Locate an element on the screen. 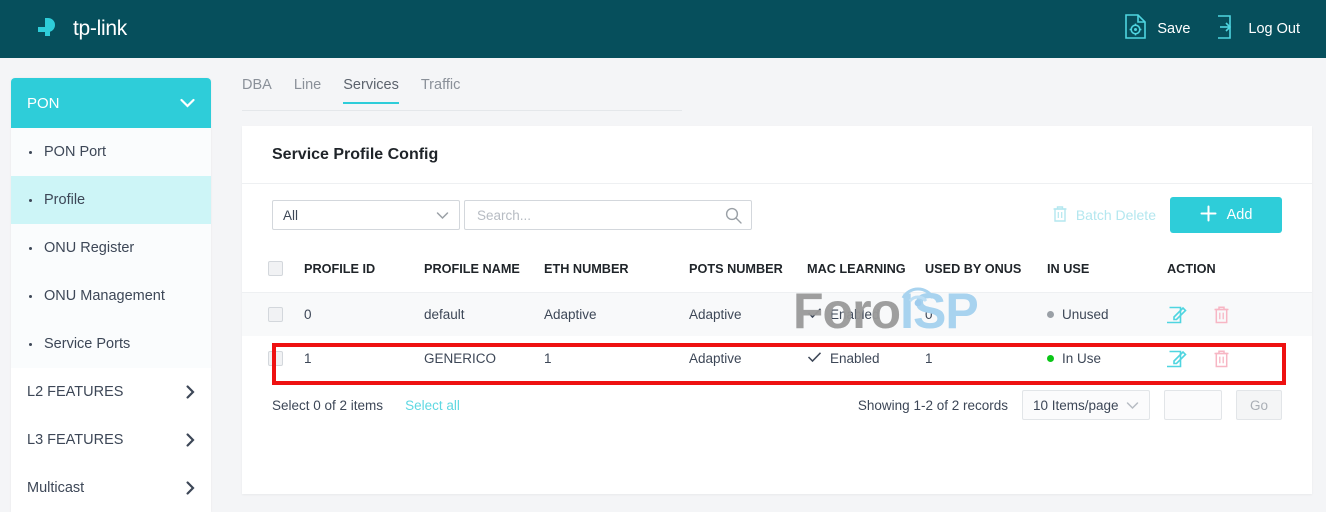  sidebar-group-l2-features: L2 FEATURES is located at coordinates (111, 392).